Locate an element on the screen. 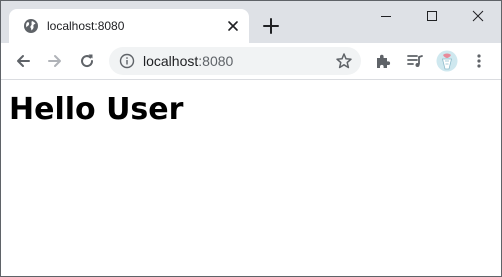  minimize-icon is located at coordinates (386, 16).